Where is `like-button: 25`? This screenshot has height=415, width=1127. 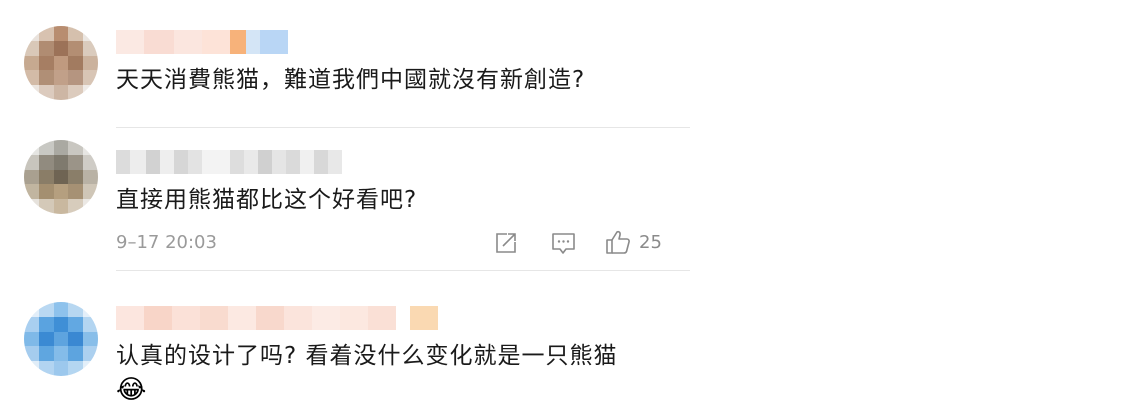
like-button: 25 is located at coordinates (633, 242).